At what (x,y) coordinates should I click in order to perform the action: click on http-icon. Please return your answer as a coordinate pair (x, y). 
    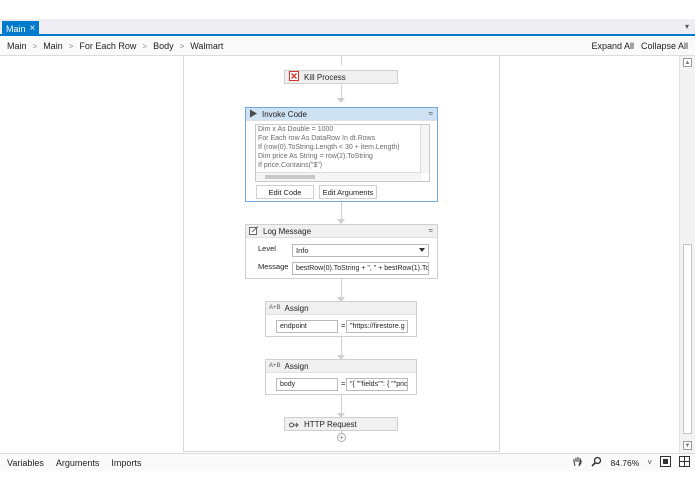
    Looking at the image, I should click on (294, 424).